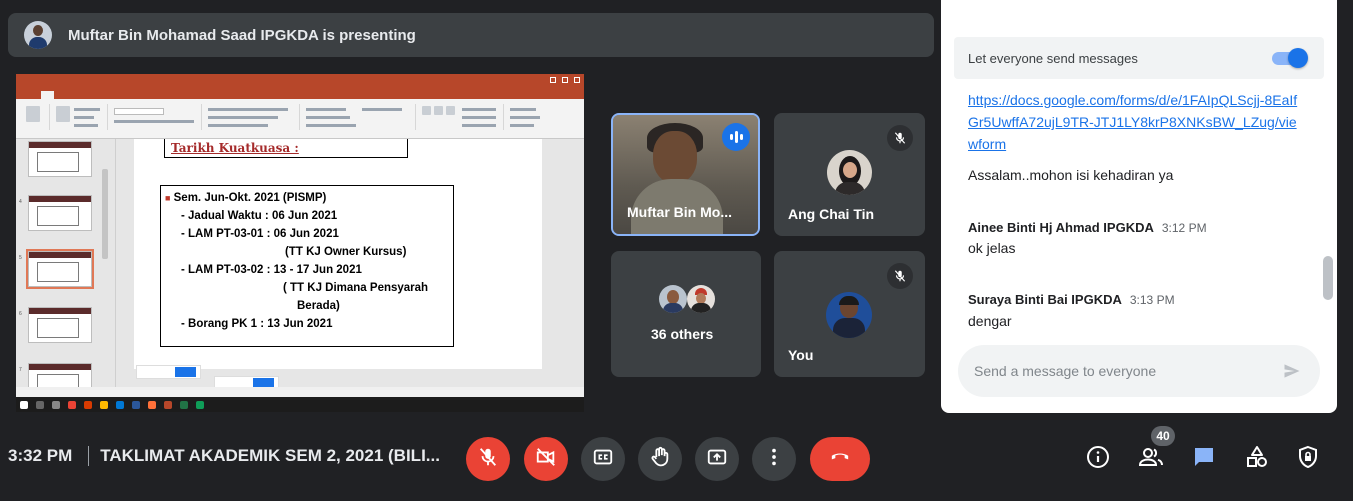 The width and height of the screenshot is (1353, 501). I want to click on send-messages-toggle-row: Let everyone send messages, so click(1139, 58).